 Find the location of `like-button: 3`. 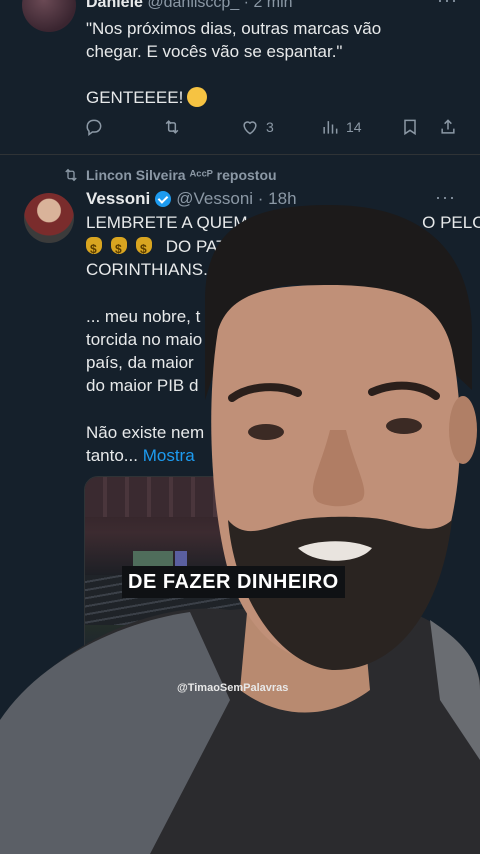

like-button: 3 is located at coordinates (257, 127).